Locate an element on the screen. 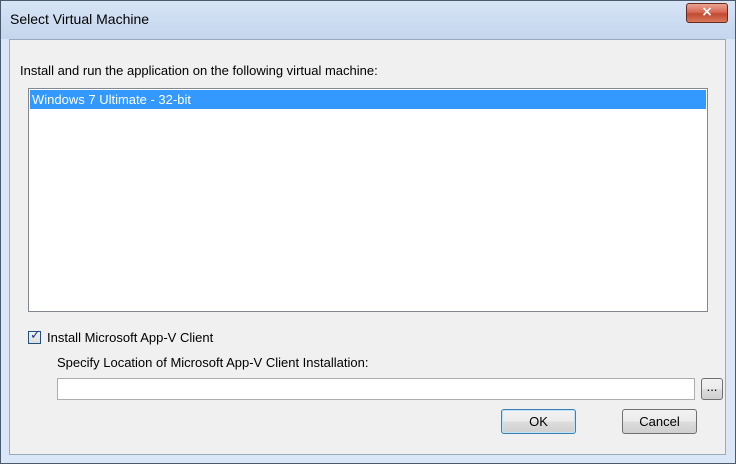  checkmark-icon: ✓ is located at coordinates (35, 335).